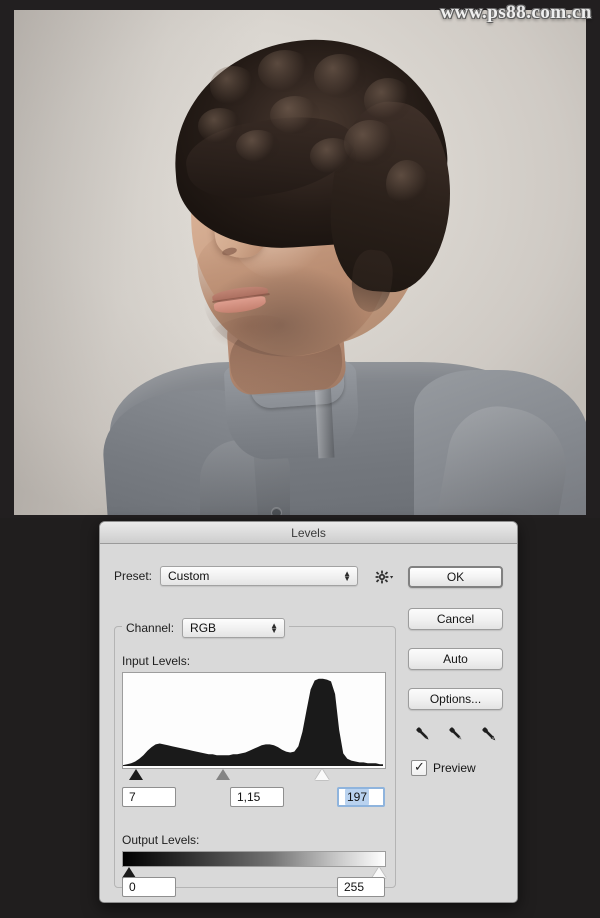  I want to click on ok-button-label: OK, so click(455, 577).